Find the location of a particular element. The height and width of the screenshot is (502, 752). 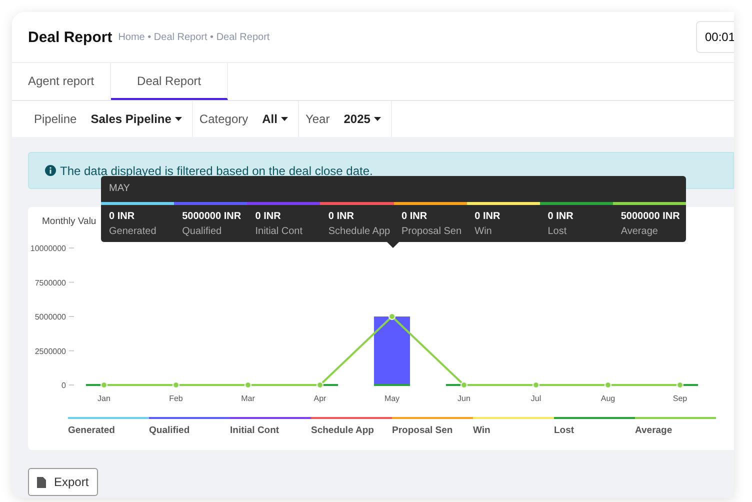

filter-label: Pipeline is located at coordinates (55, 119).